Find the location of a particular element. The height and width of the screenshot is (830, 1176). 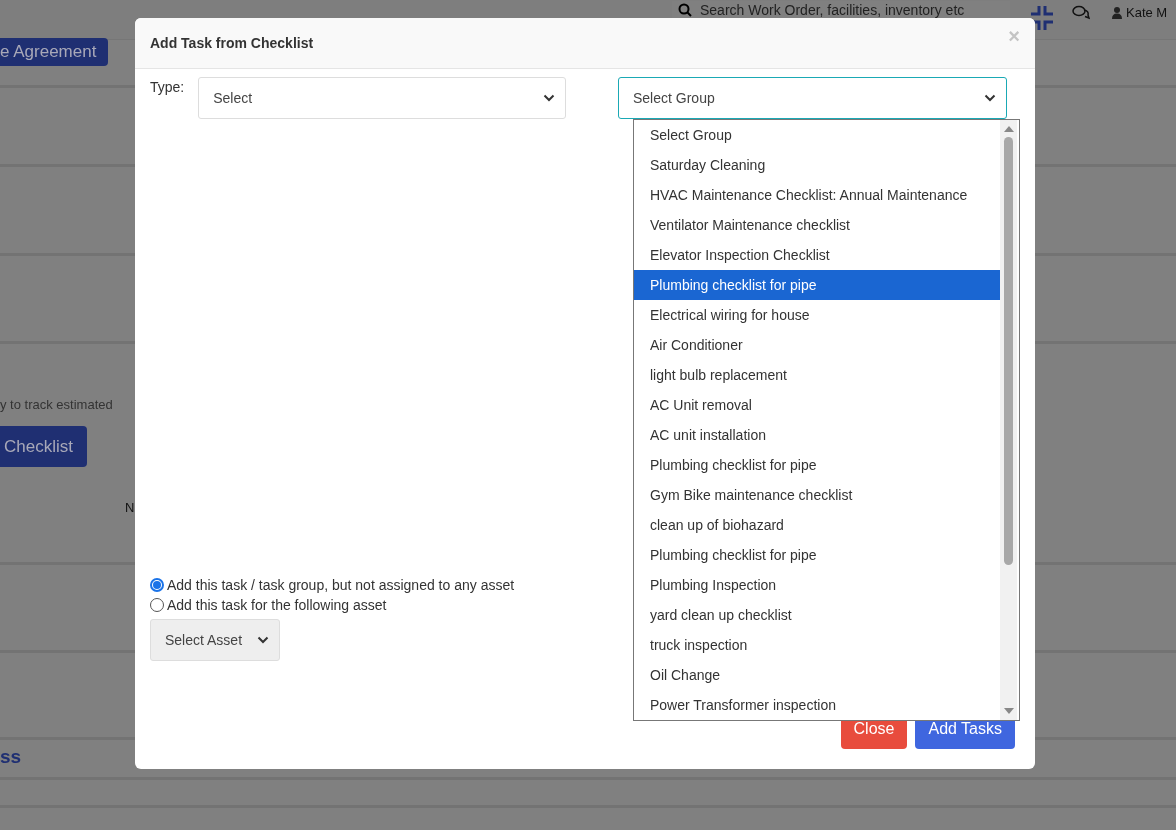

checklist-button: Checklist is located at coordinates (43, 446).